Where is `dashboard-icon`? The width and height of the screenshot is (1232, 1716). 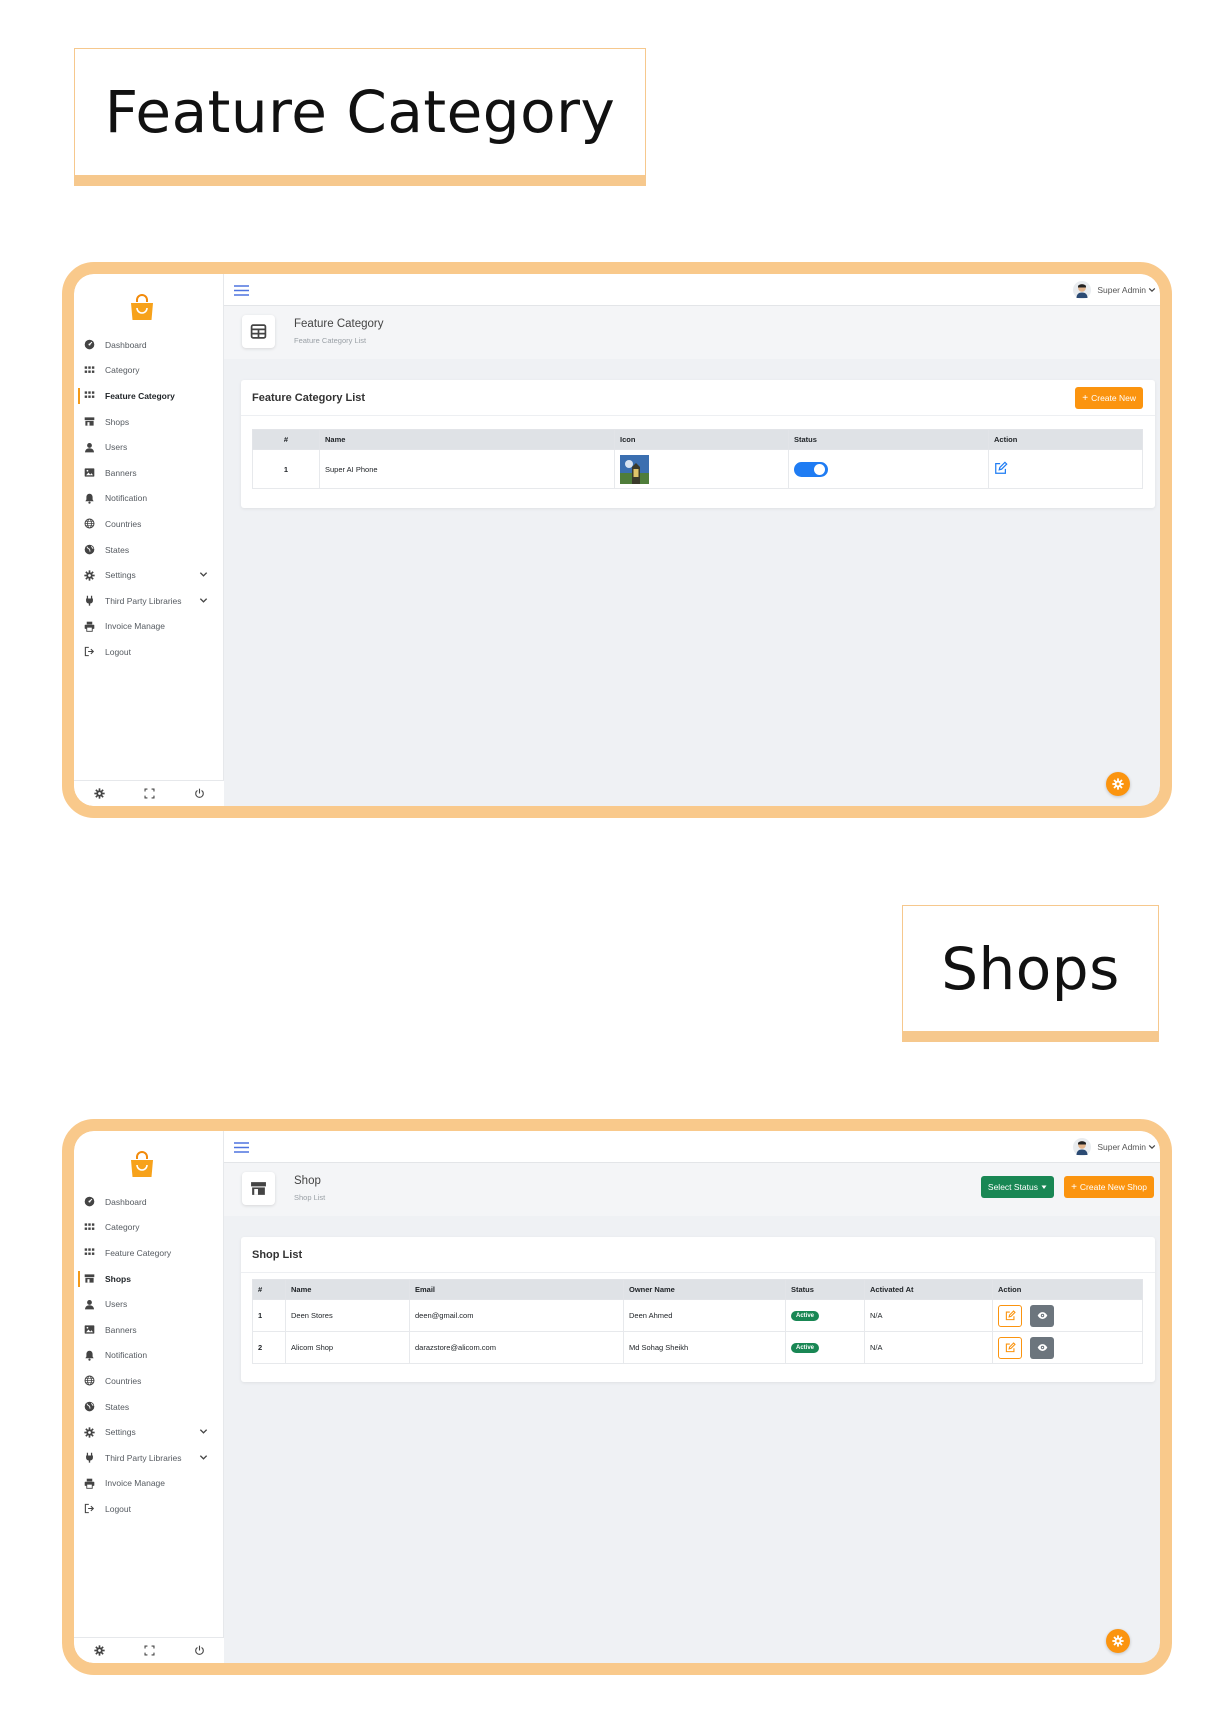
dashboard-icon is located at coordinates (89, 1202).